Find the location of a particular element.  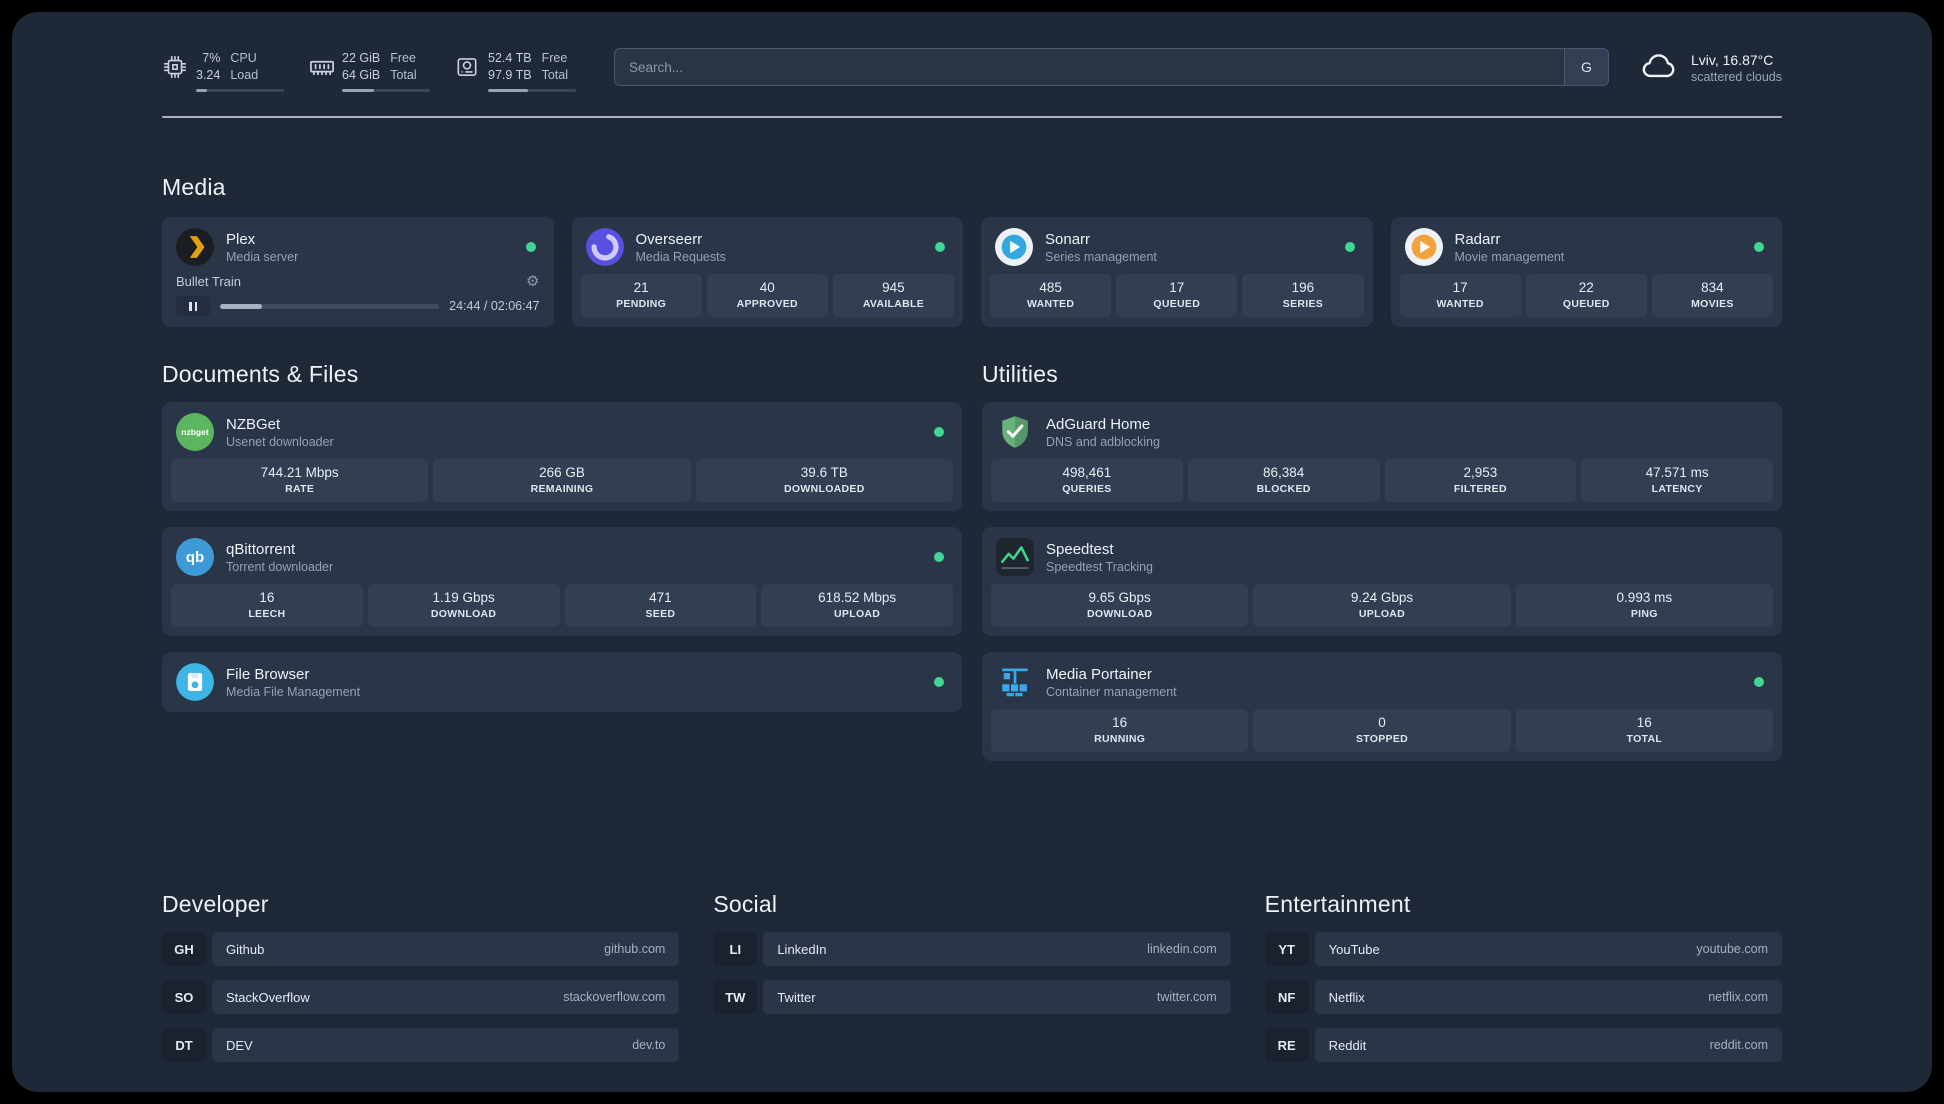

ram-icon is located at coordinates (325, 67).